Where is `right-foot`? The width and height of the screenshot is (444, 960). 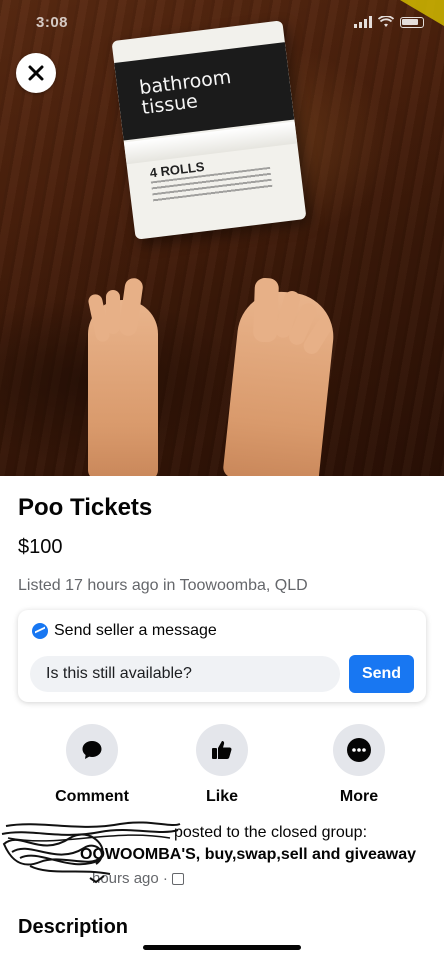
right-foot is located at coordinates (280, 376).